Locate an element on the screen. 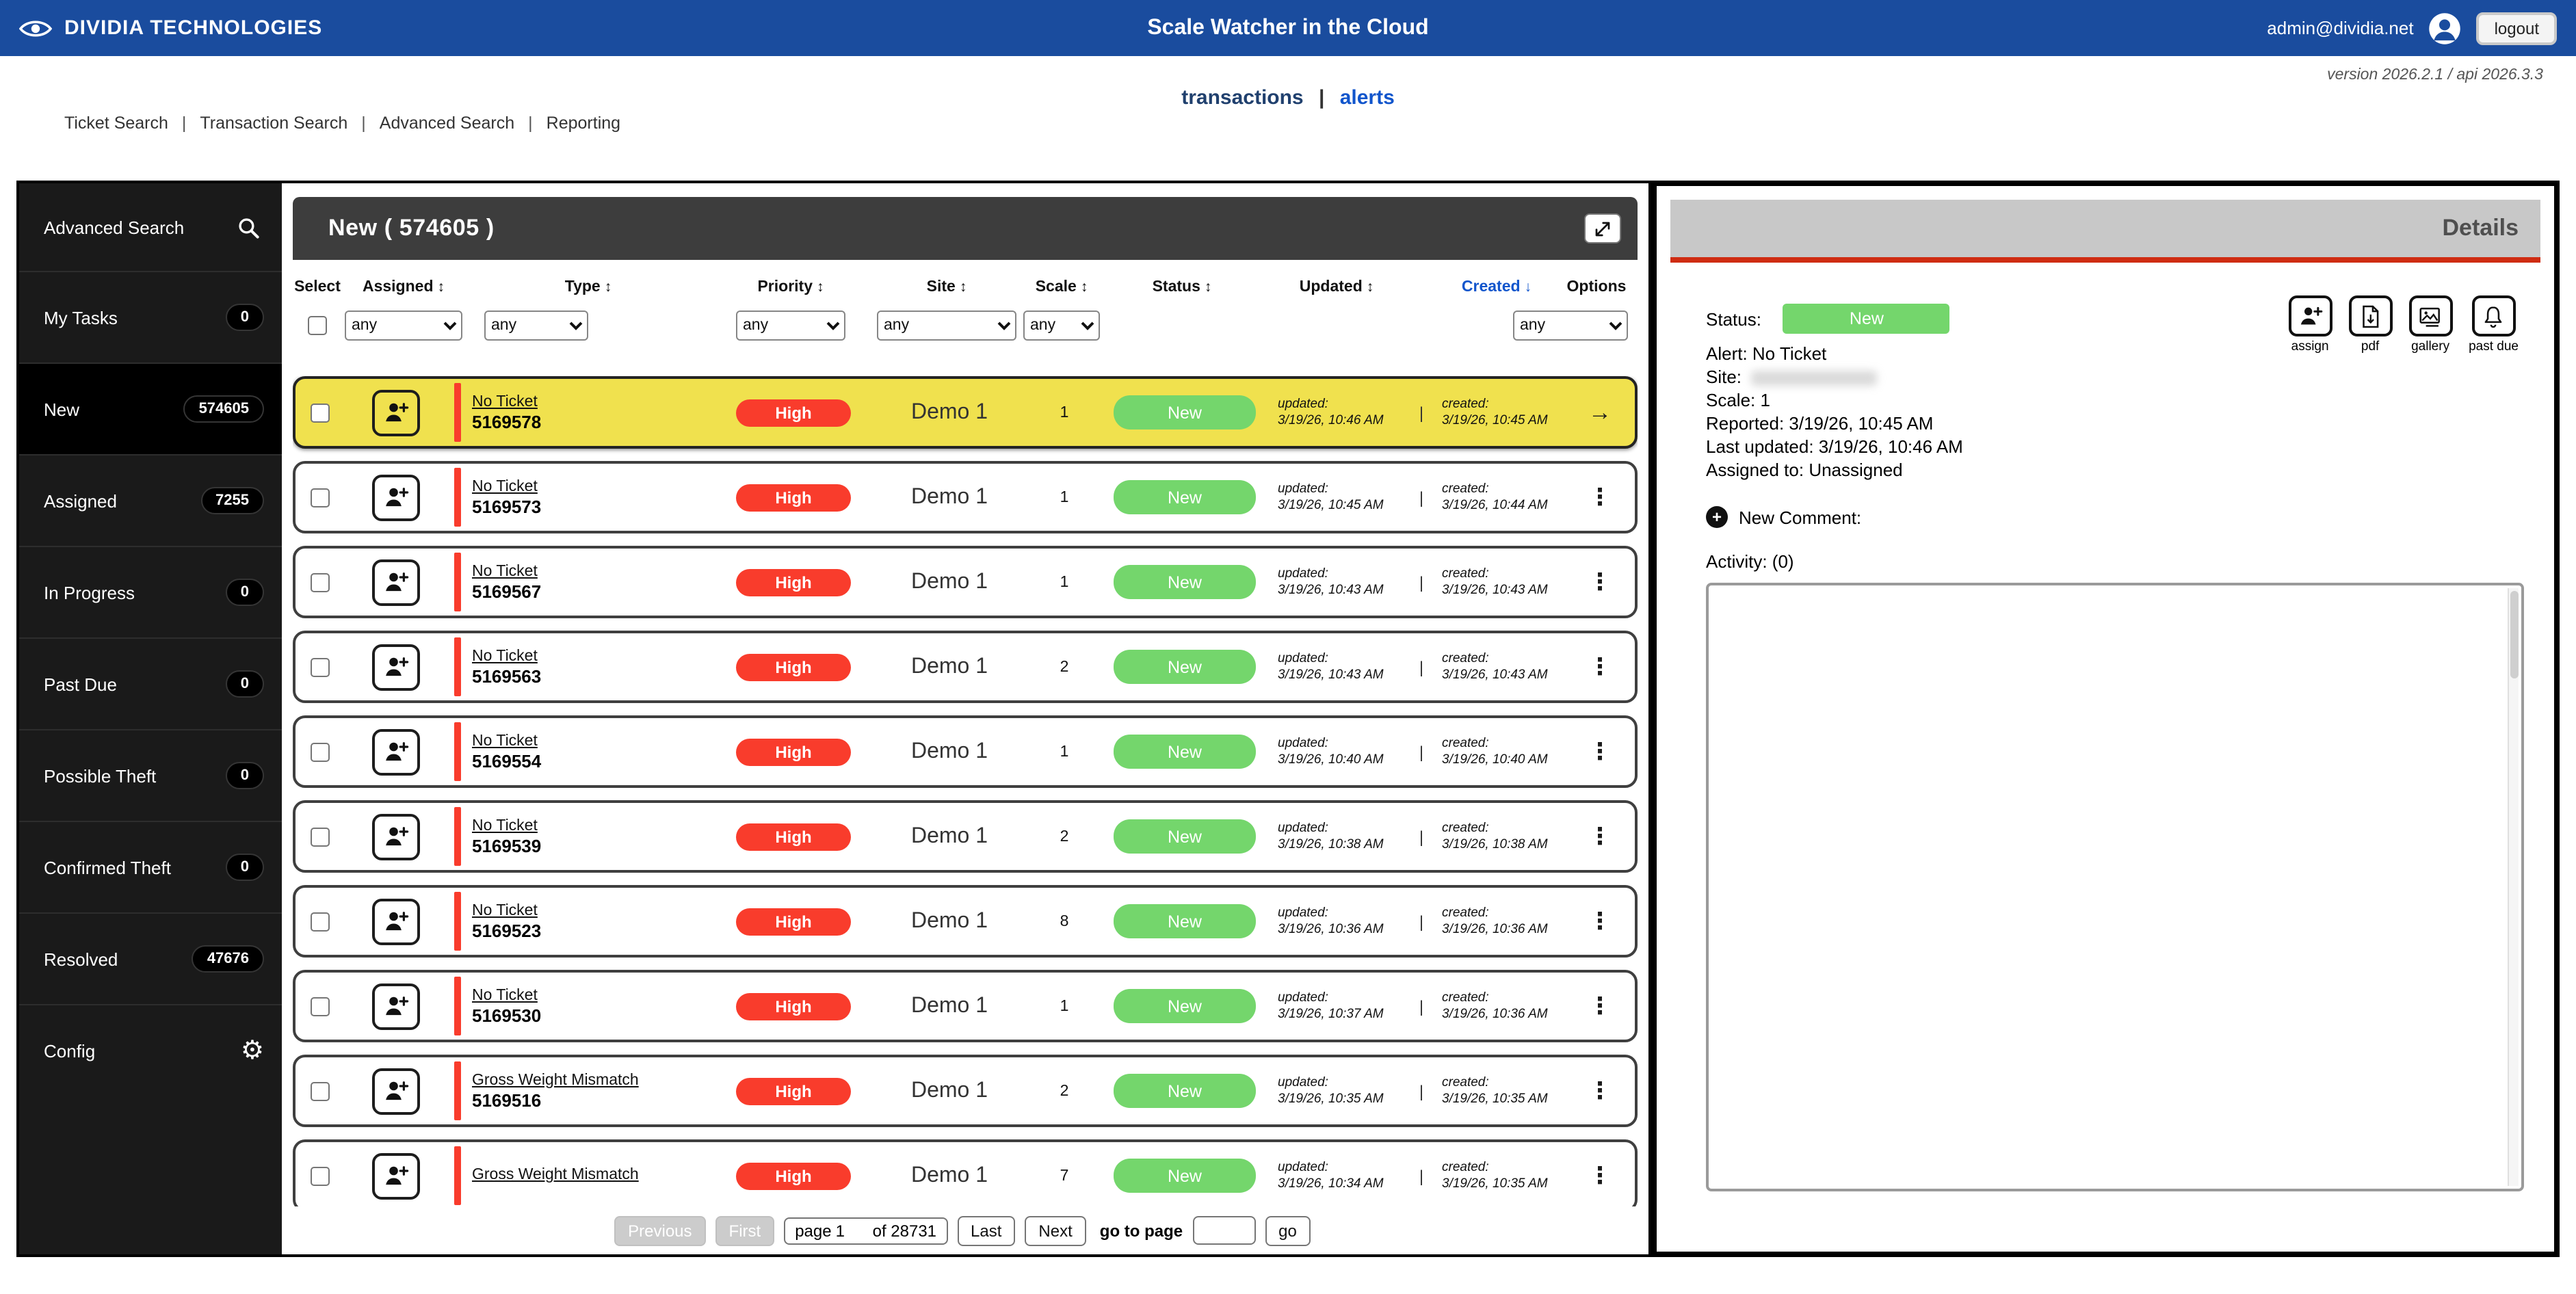 This screenshot has width=2576, height=1294. tab-transactions: transactions is located at coordinates (1242, 97).